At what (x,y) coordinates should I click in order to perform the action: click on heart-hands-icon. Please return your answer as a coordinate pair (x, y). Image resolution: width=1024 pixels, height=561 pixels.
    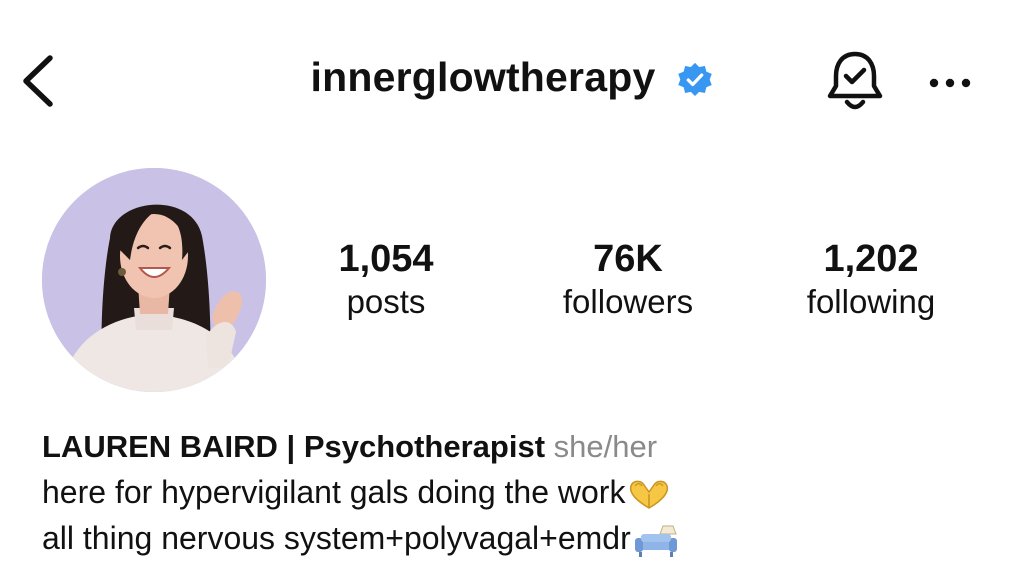
    Looking at the image, I should click on (649, 494).